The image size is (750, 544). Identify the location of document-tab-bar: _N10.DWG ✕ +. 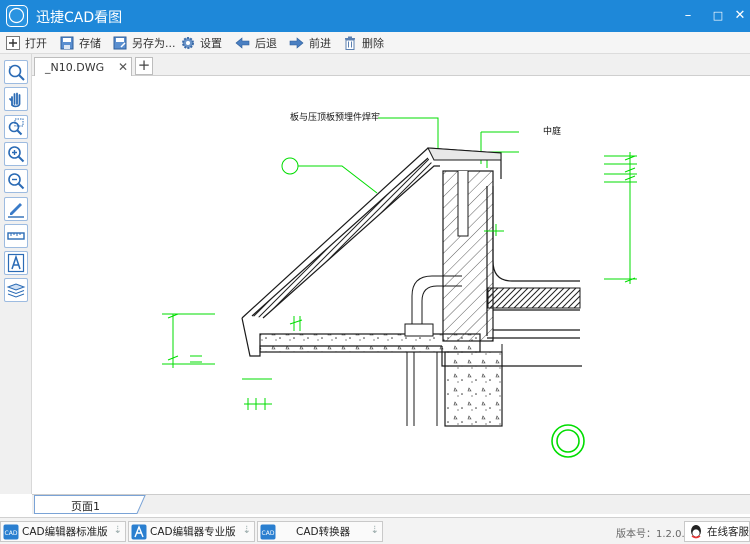
(391, 65).